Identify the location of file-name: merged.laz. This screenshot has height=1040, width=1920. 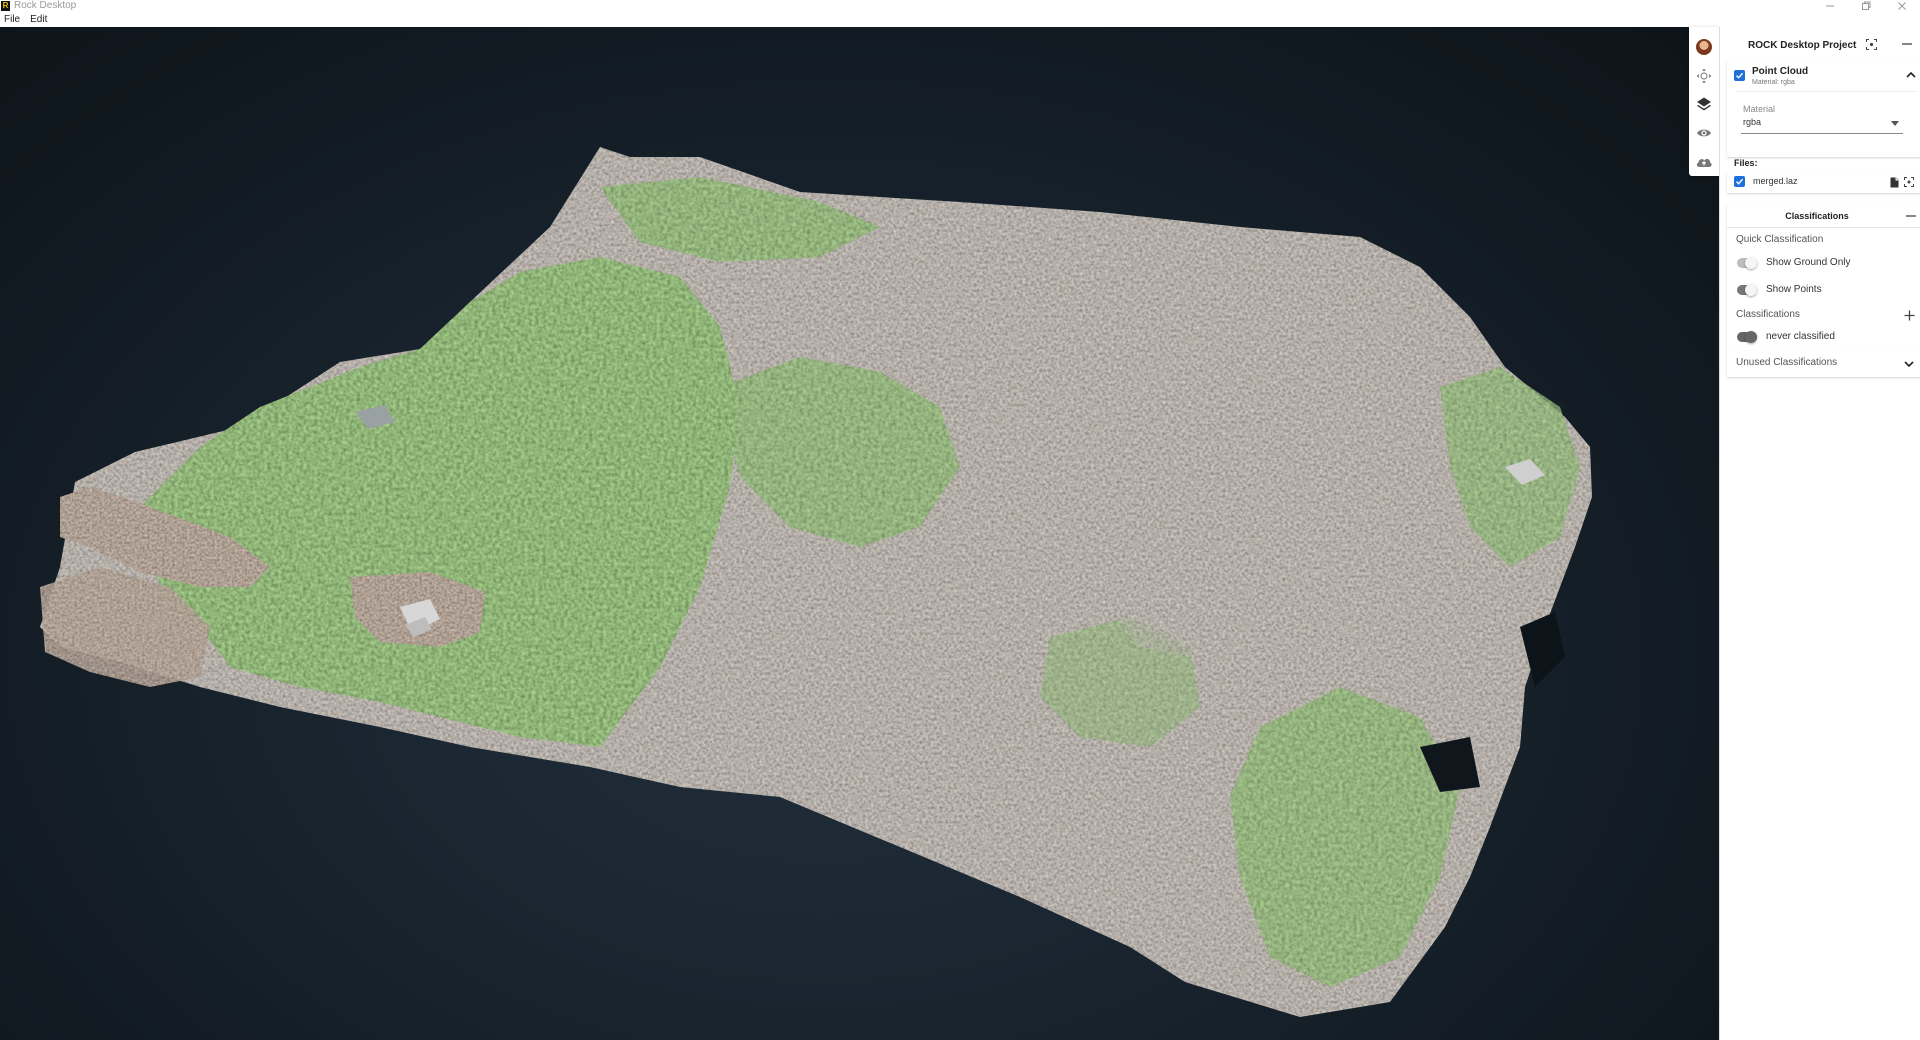
(1775, 181).